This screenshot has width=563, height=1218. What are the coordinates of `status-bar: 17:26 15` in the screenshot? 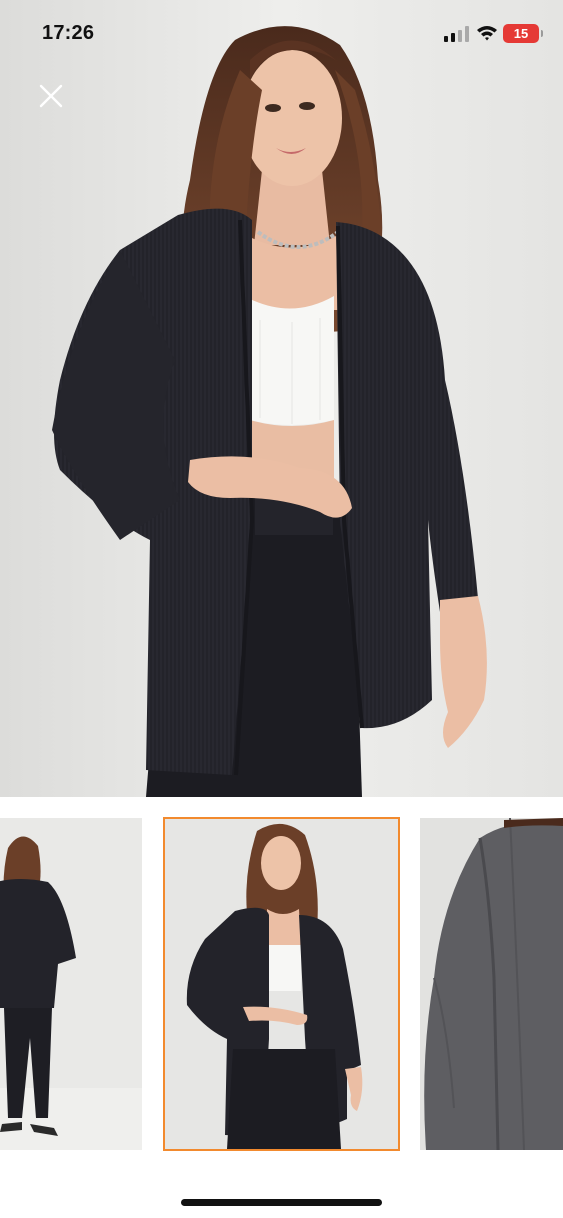 It's located at (281, 33).